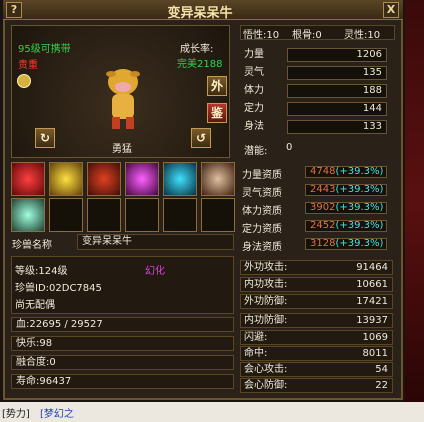  What do you see at coordinates (256, 353) in the screenshot?
I see `combat-label: 命中:` at bounding box center [256, 353].